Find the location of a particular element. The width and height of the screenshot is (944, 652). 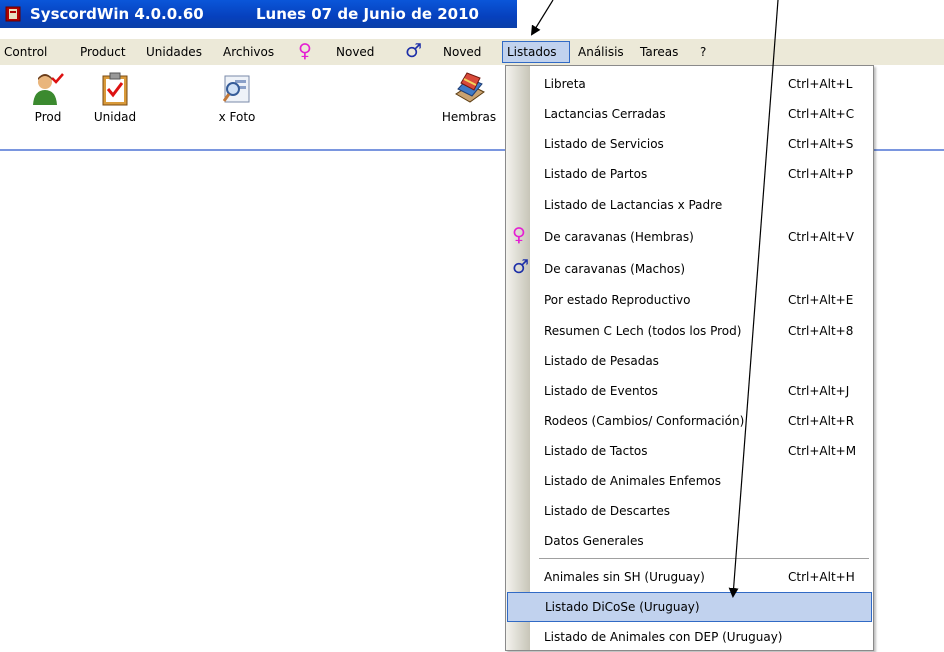

menu-item-label: Listado de Eventos is located at coordinates (601, 391).